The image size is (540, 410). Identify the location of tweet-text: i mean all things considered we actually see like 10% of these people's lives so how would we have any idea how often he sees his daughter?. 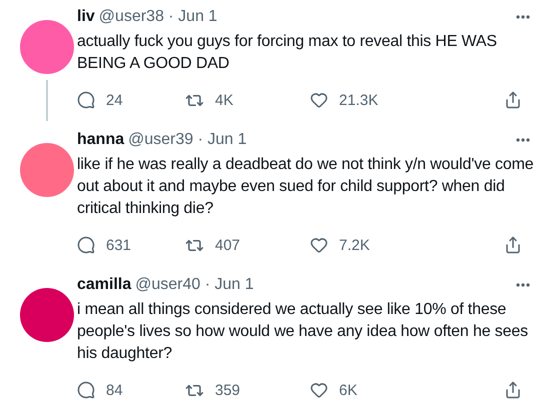
(303, 332).